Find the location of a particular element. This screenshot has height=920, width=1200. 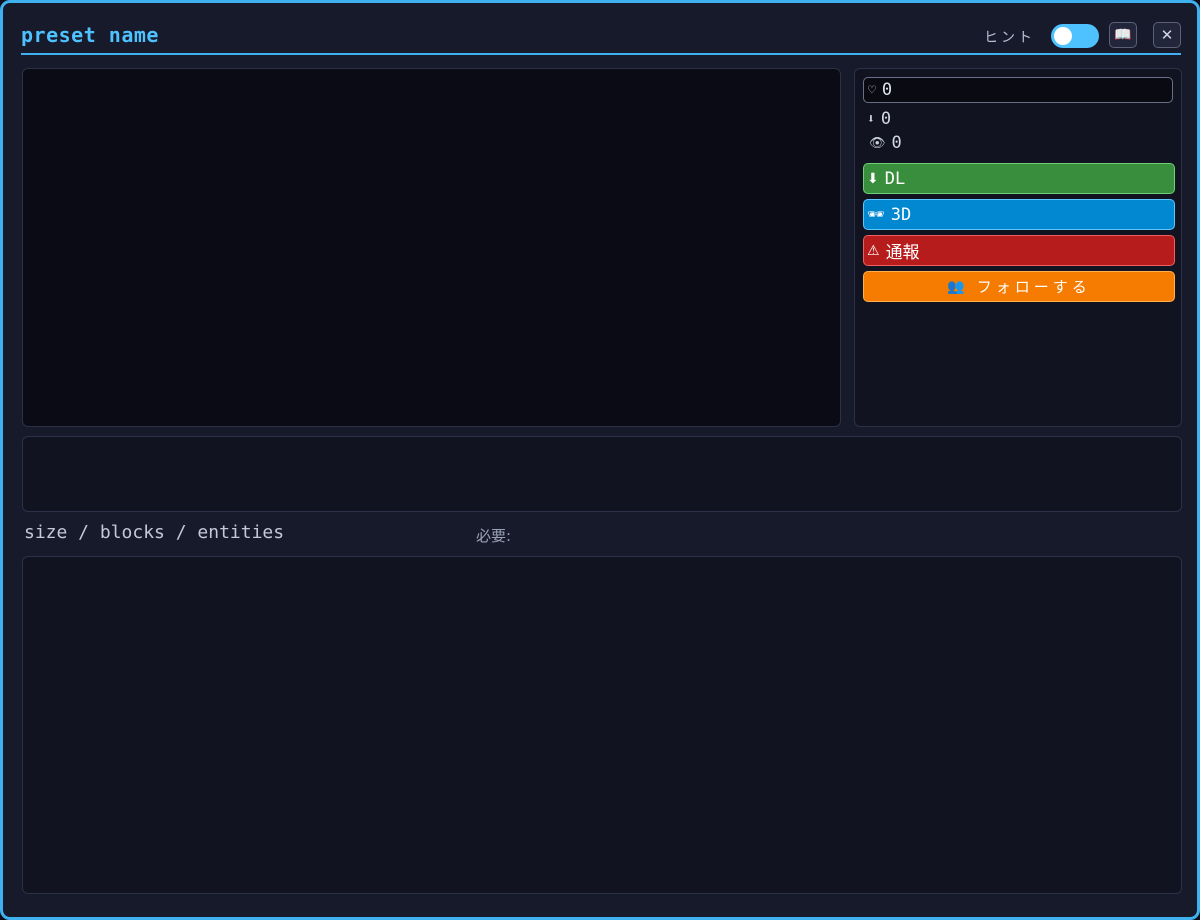

heart-icon: ♡ is located at coordinates (872, 90).